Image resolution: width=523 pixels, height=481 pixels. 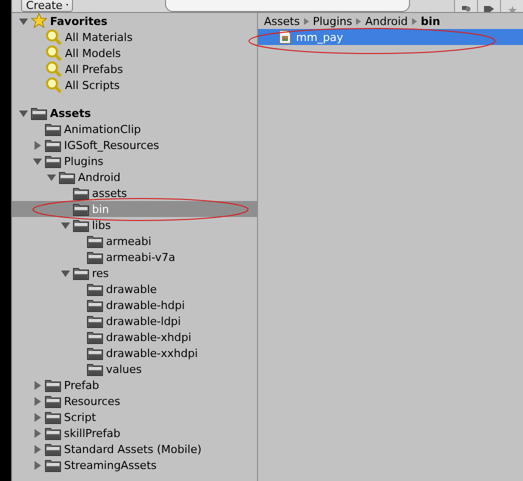 I want to click on breadcrumb-link: Plugins, so click(x=332, y=21).